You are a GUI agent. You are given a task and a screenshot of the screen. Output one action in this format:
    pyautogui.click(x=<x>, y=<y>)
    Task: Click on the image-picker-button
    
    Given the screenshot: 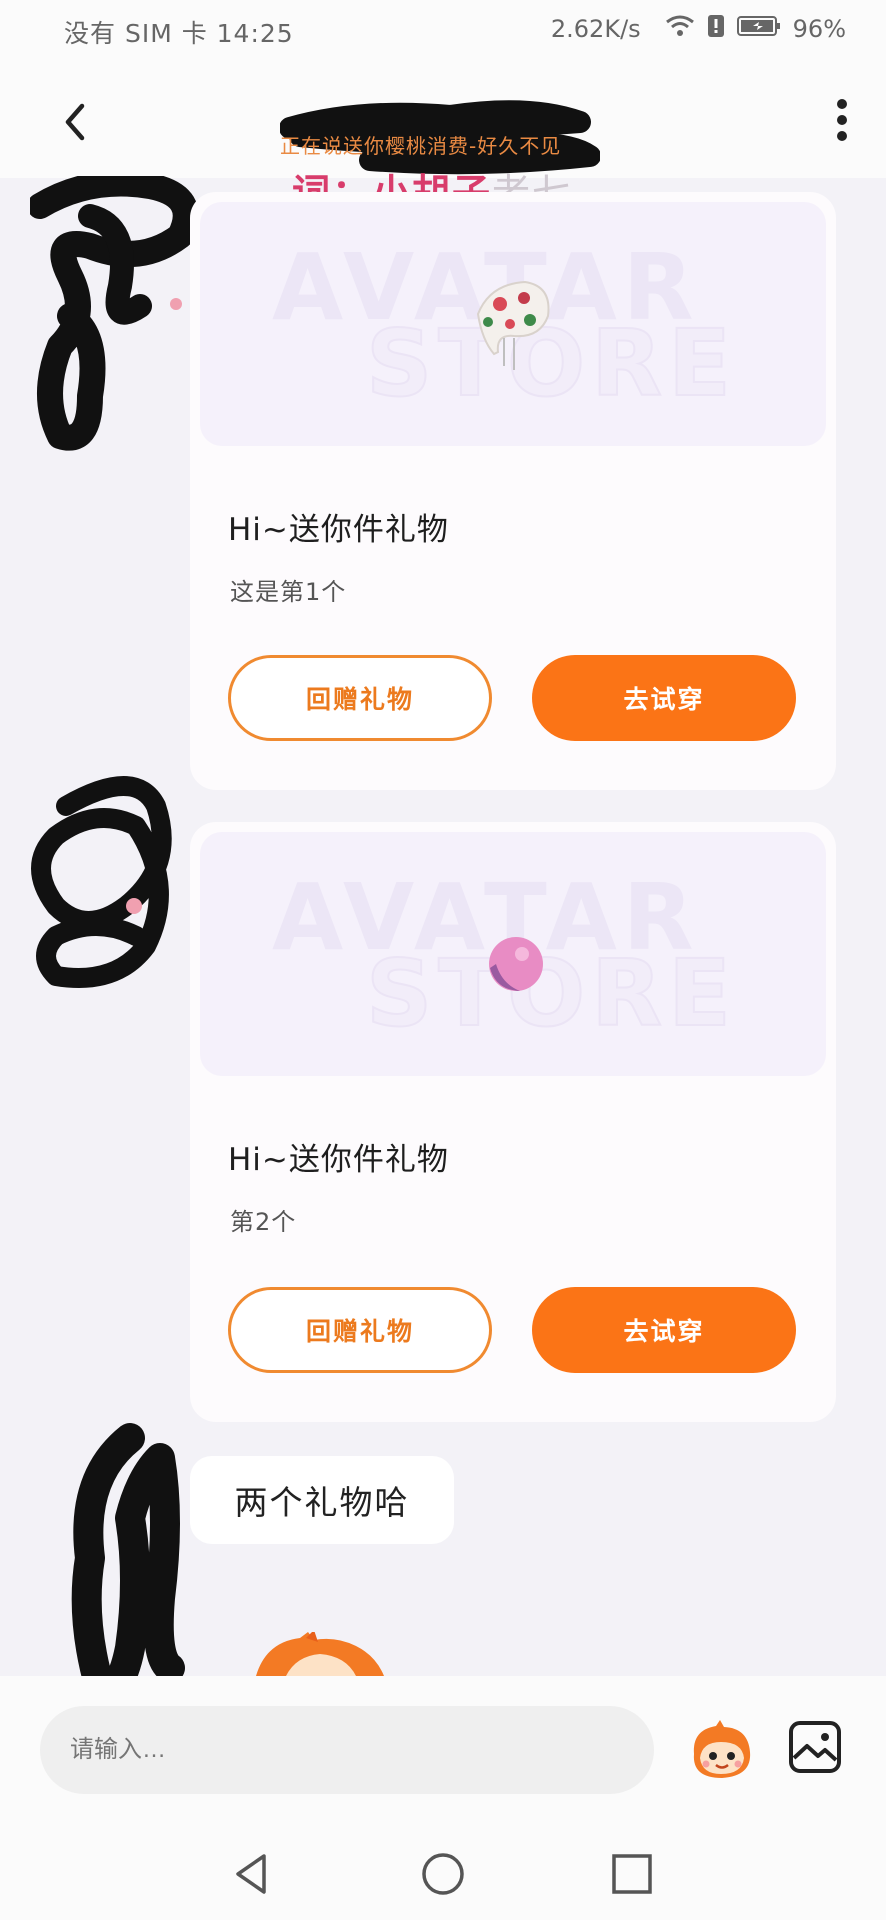 What is the action you would take?
    pyautogui.click(x=815, y=1747)
    